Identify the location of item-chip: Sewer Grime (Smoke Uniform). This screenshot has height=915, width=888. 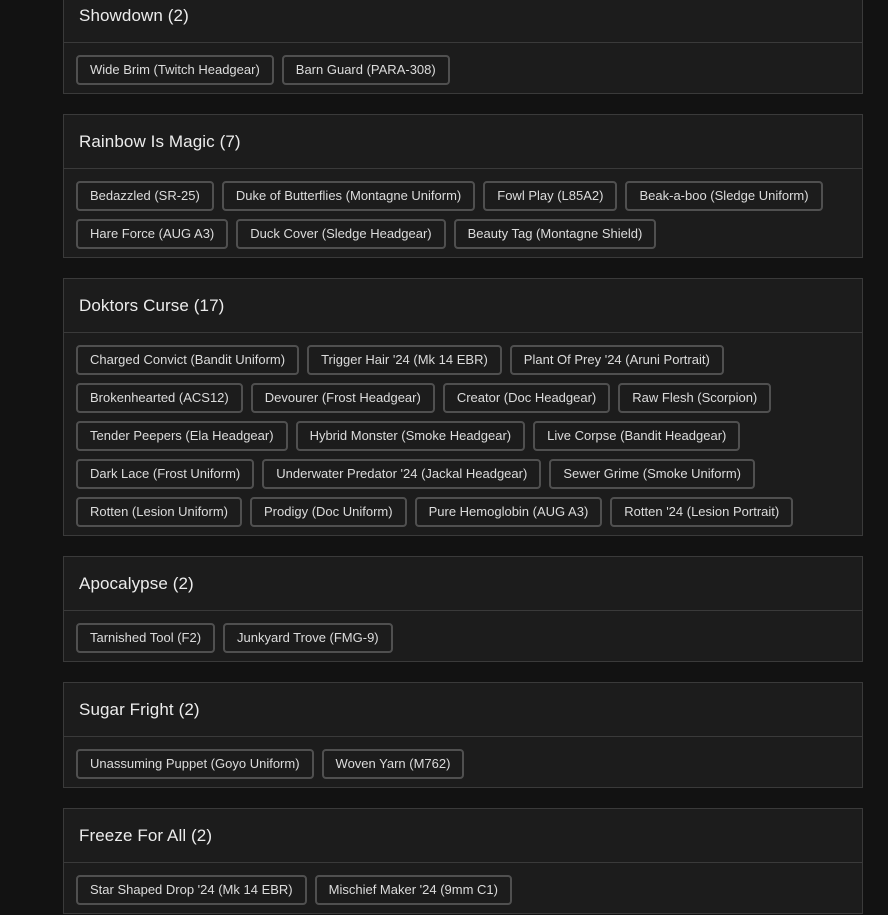
(652, 474).